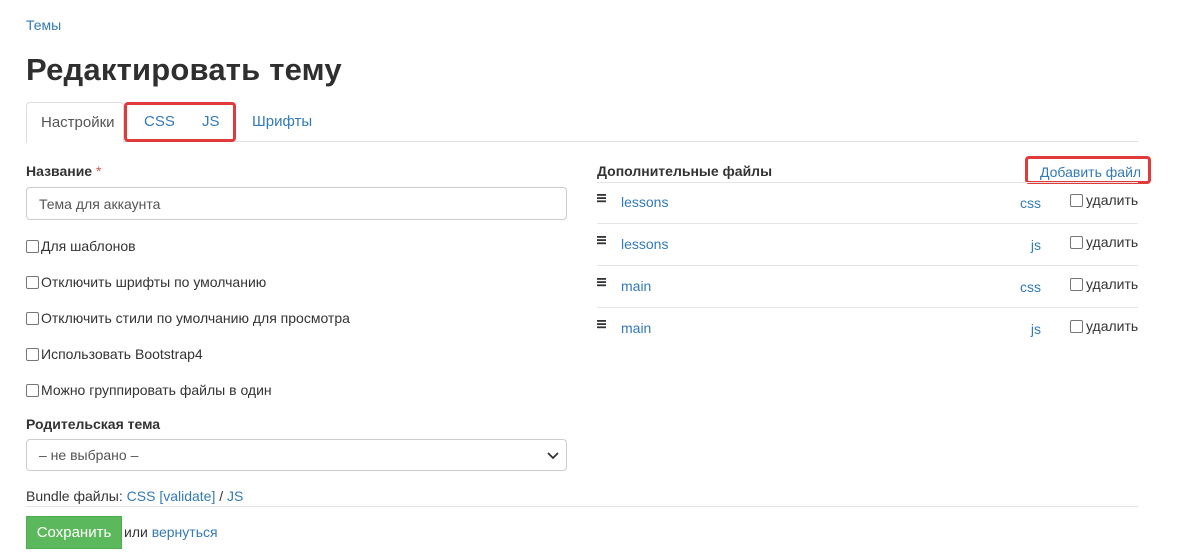 The width and height of the screenshot is (1199, 559). Describe the element at coordinates (296, 203) in the screenshot. I see `name-input` at that location.